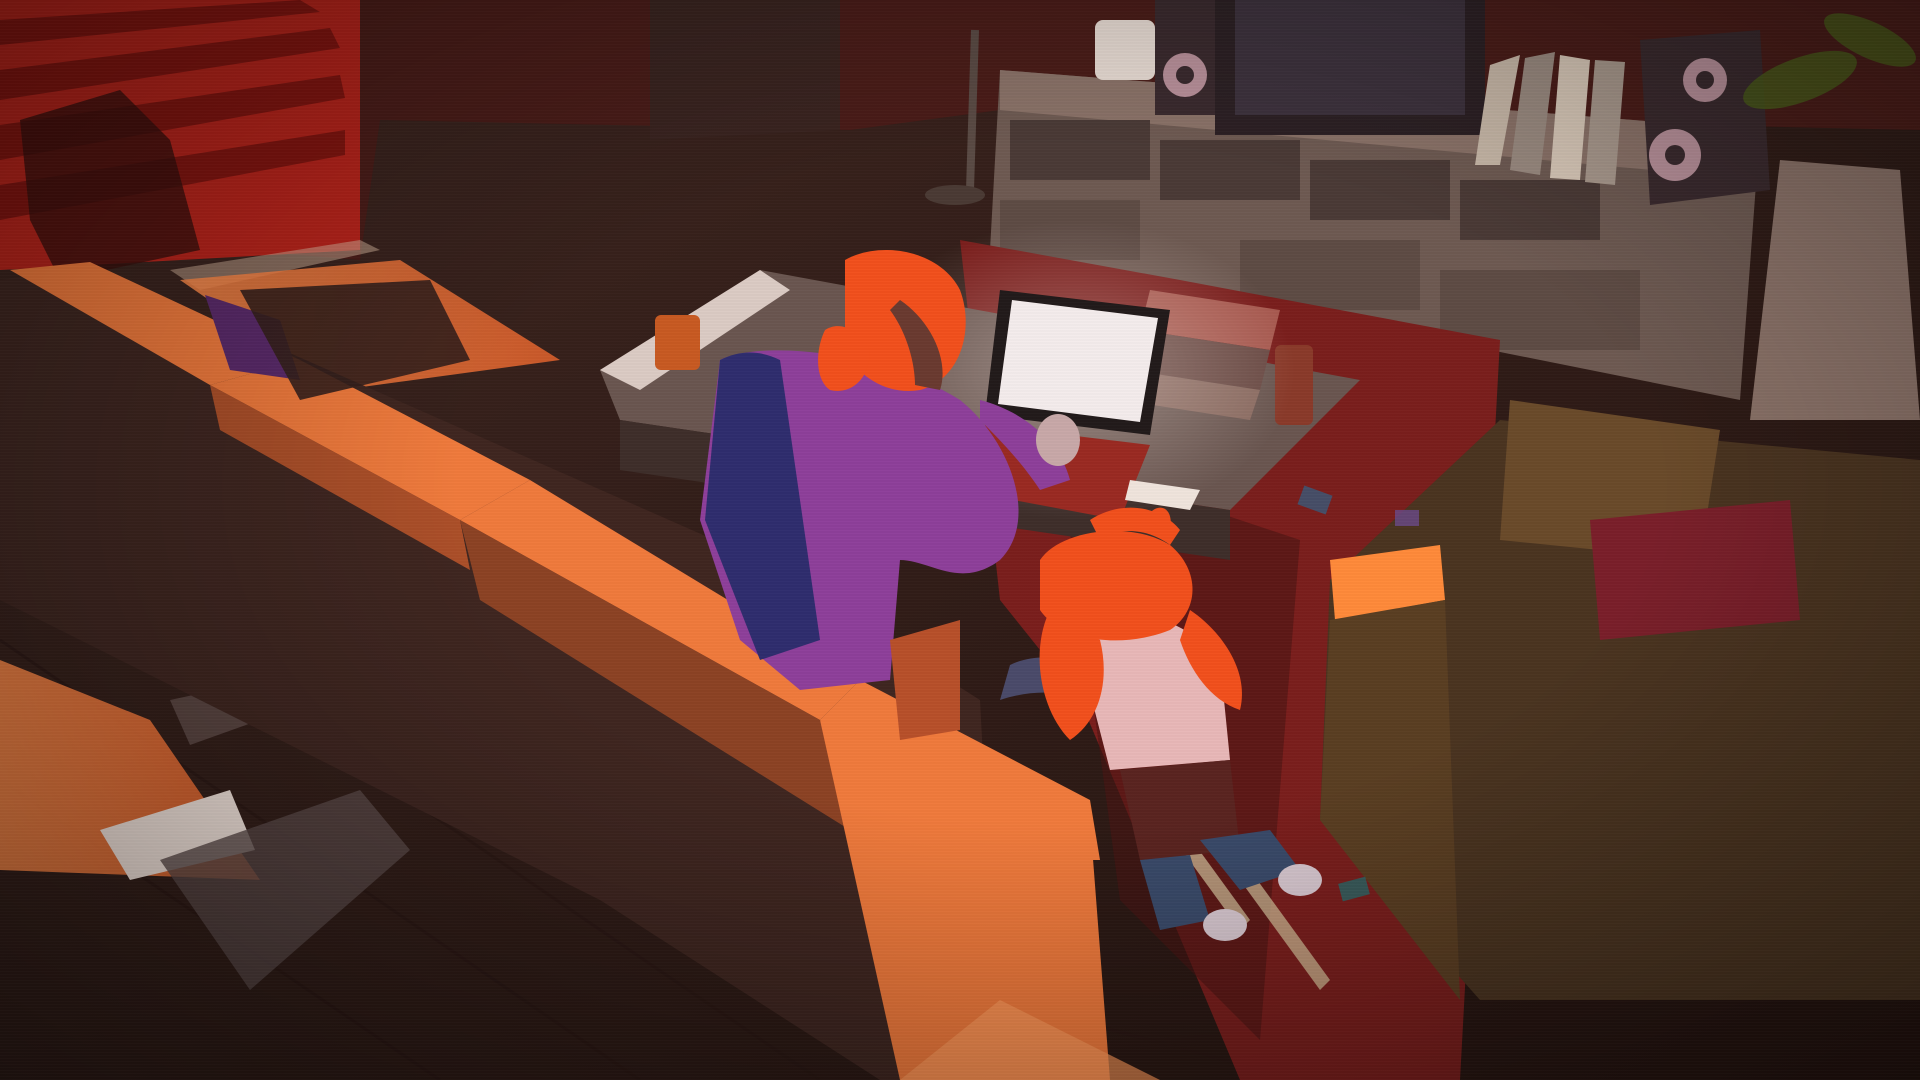 This screenshot has height=1080, width=1920. What do you see at coordinates (1705, 117) in the screenshot?
I see `speaker-right` at bounding box center [1705, 117].